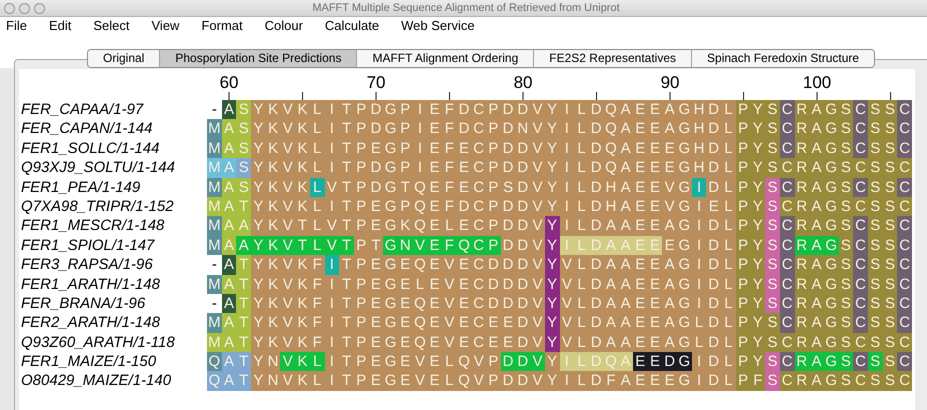 The image size is (927, 410). I want to click on sequence-name: FER3_RAPSA/1-96, so click(113, 265).